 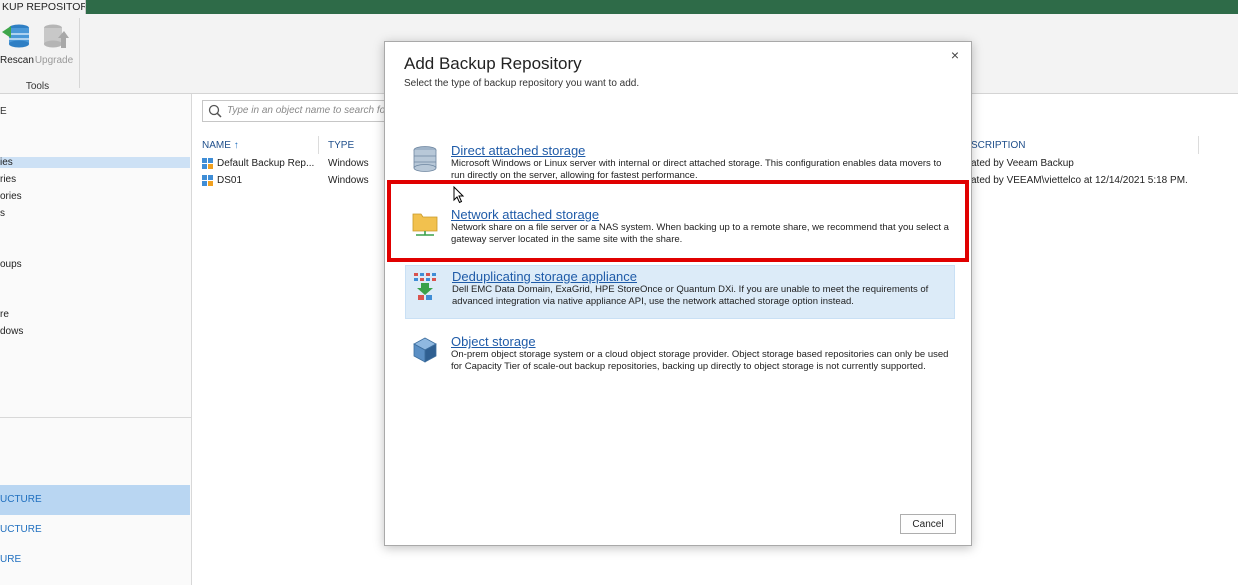 What do you see at coordinates (3, 111) in the screenshot?
I see `nav-heading: E` at bounding box center [3, 111].